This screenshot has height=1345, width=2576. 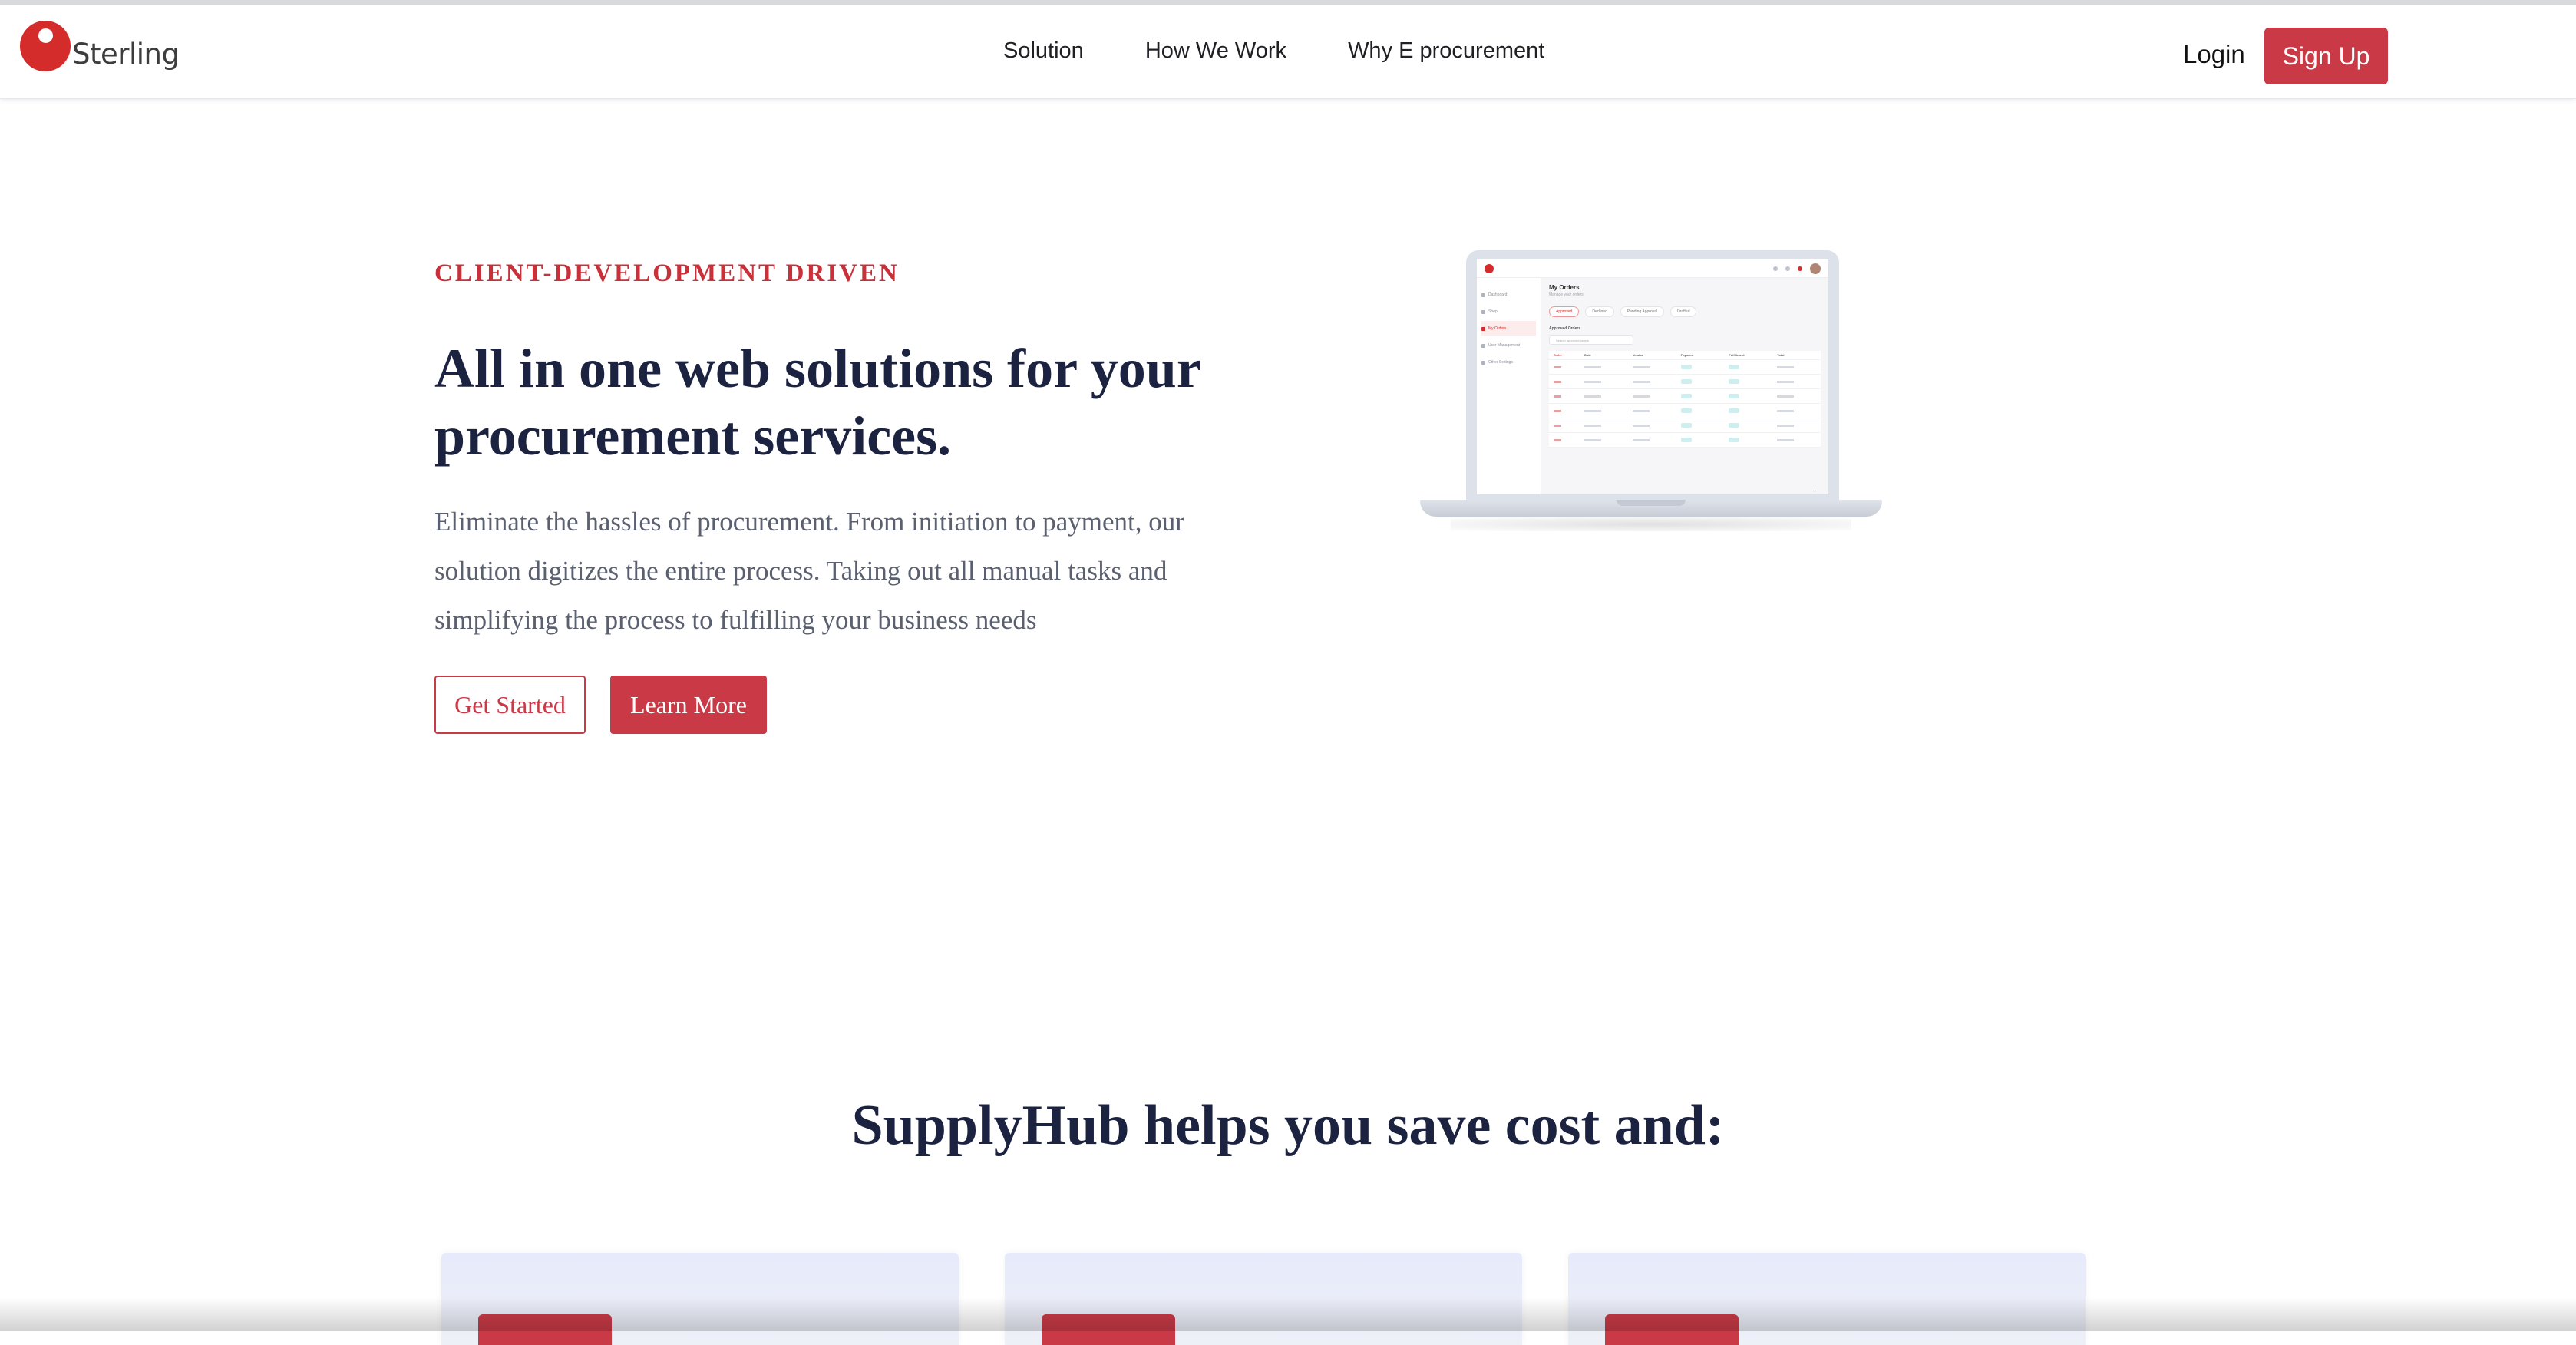 What do you see at coordinates (45, 46) in the screenshot?
I see `logo-mark-icon` at bounding box center [45, 46].